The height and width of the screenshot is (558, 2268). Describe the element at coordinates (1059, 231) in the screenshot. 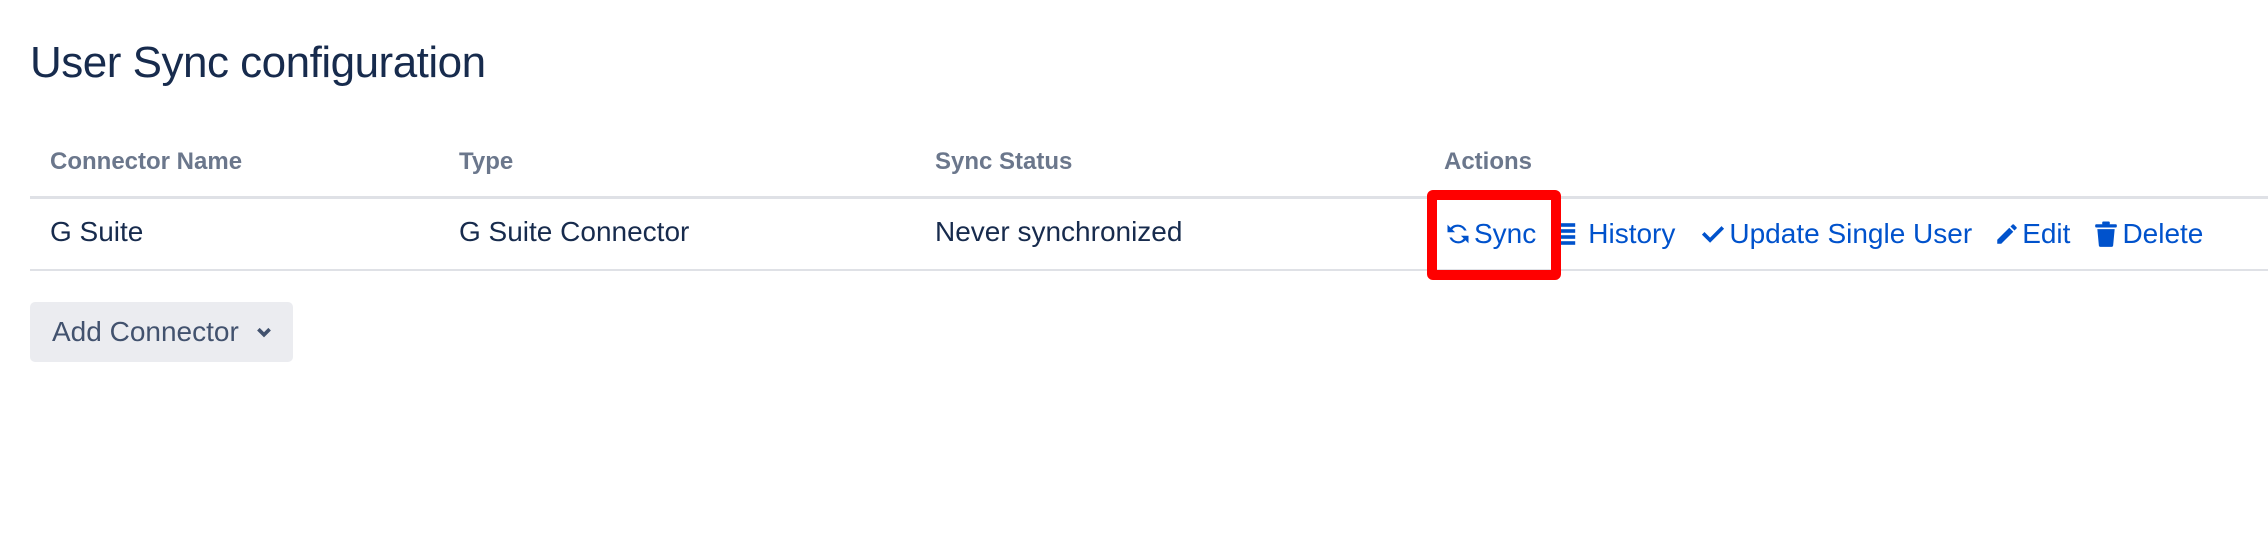

I see `sync-status-cell: Never synchronized` at that location.